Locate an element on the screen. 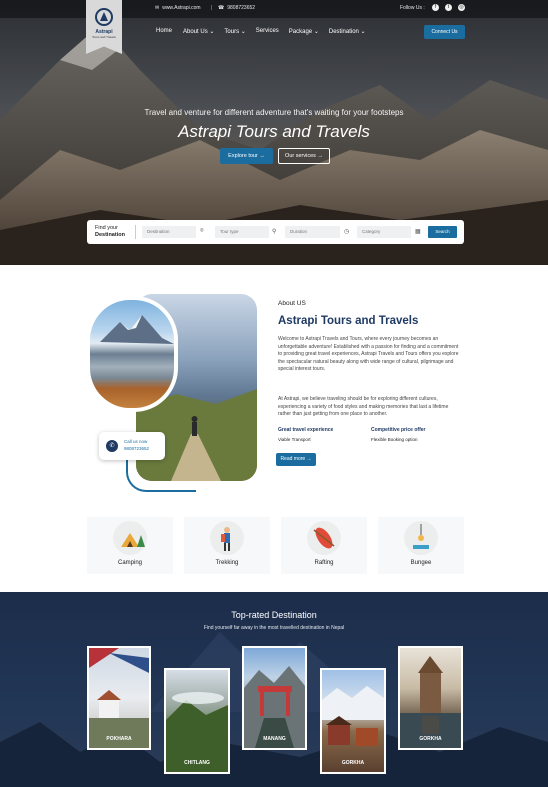 This screenshot has width=548, height=787. about-title: Astrapi Tours and Travels is located at coordinates (348, 321).